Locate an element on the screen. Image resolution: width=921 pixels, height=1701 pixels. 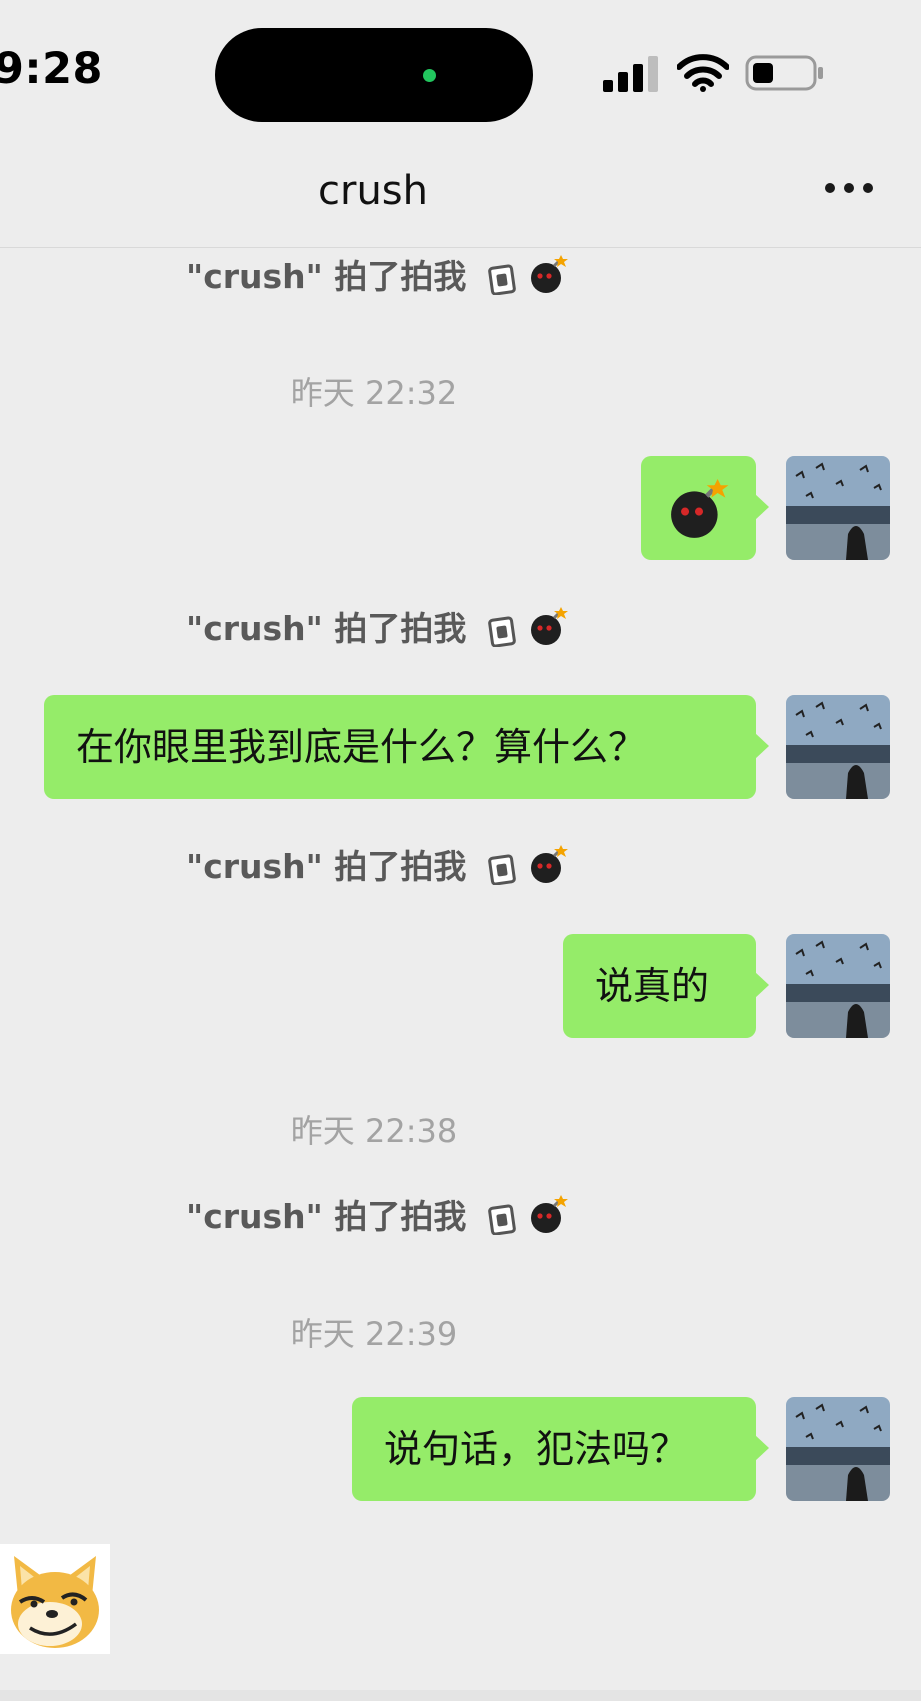
sent-message-bubble: 说句话，犯法吗？ is located at coordinates (560, 1449).